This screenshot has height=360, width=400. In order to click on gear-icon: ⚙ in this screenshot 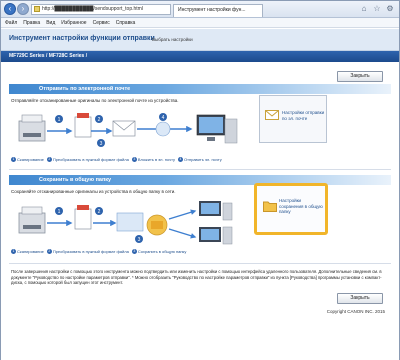, I will do `click(390, 9)`.